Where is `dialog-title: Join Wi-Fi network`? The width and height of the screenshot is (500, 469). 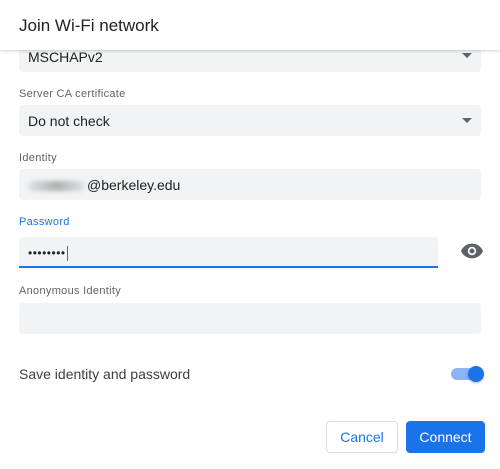 dialog-title: Join Wi-Fi network is located at coordinates (89, 25).